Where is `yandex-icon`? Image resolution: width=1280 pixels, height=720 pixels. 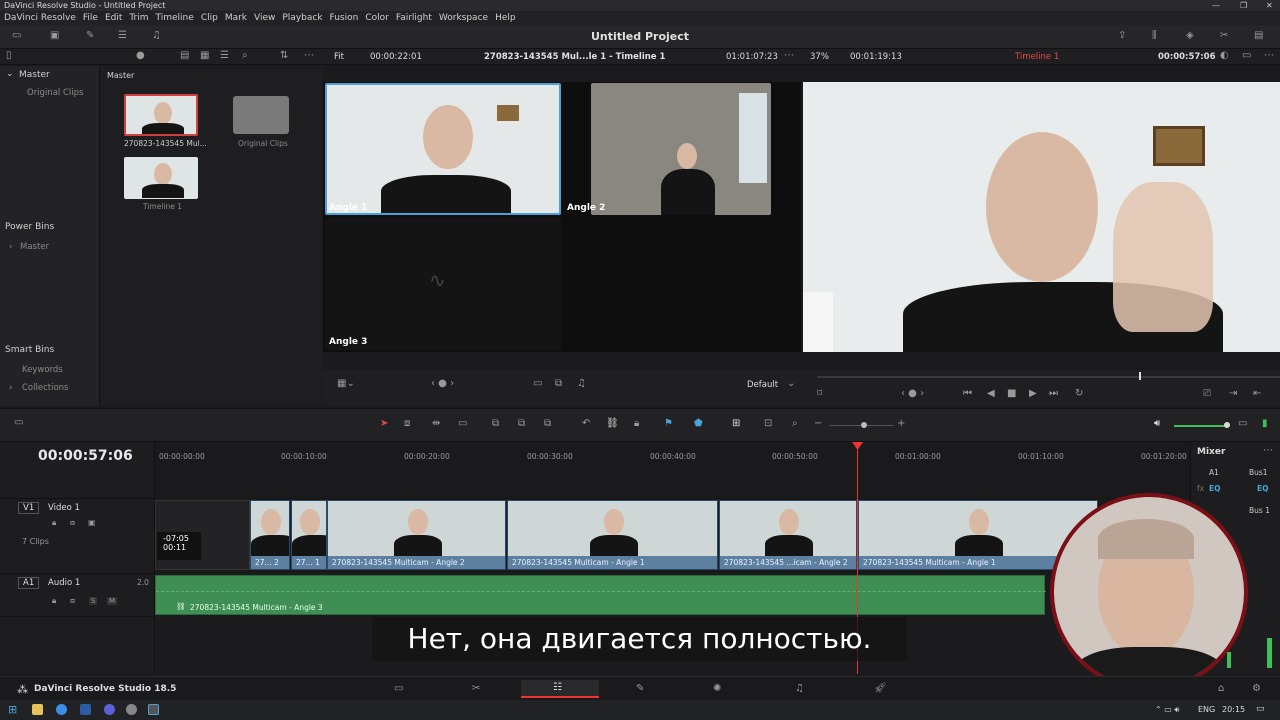 yandex-icon is located at coordinates (109, 709).